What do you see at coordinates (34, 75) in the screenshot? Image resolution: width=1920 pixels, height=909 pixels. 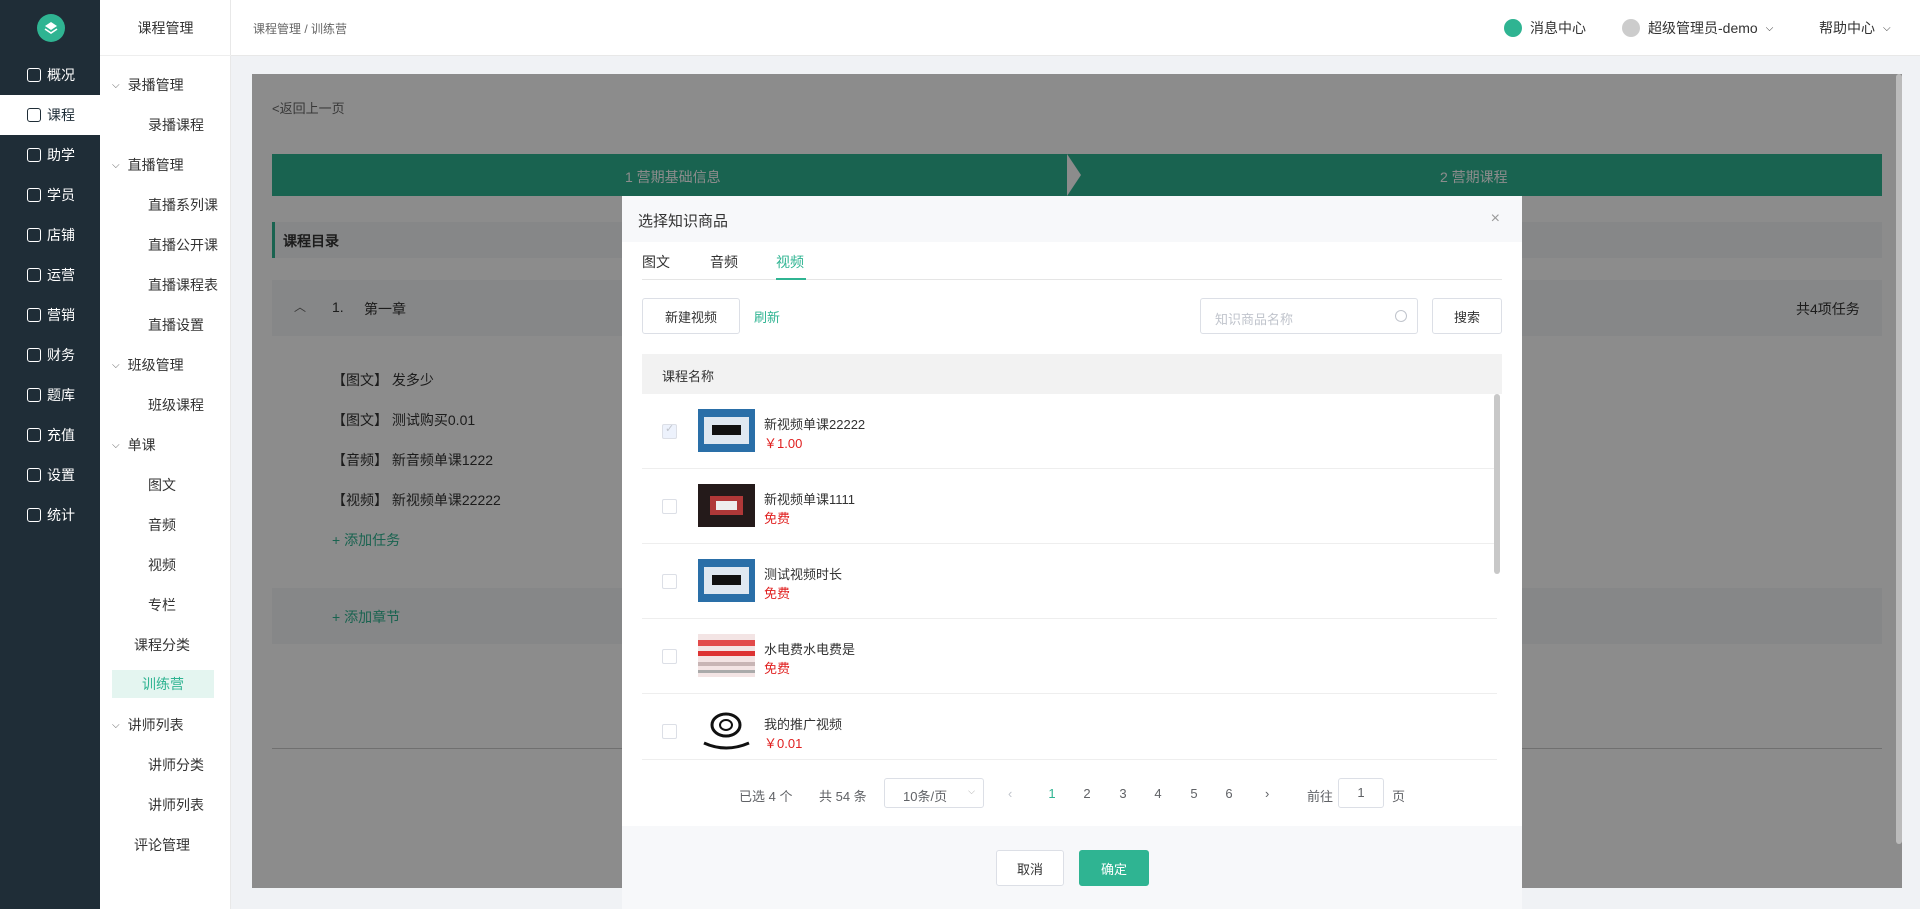 I see `monitor-icon` at bounding box center [34, 75].